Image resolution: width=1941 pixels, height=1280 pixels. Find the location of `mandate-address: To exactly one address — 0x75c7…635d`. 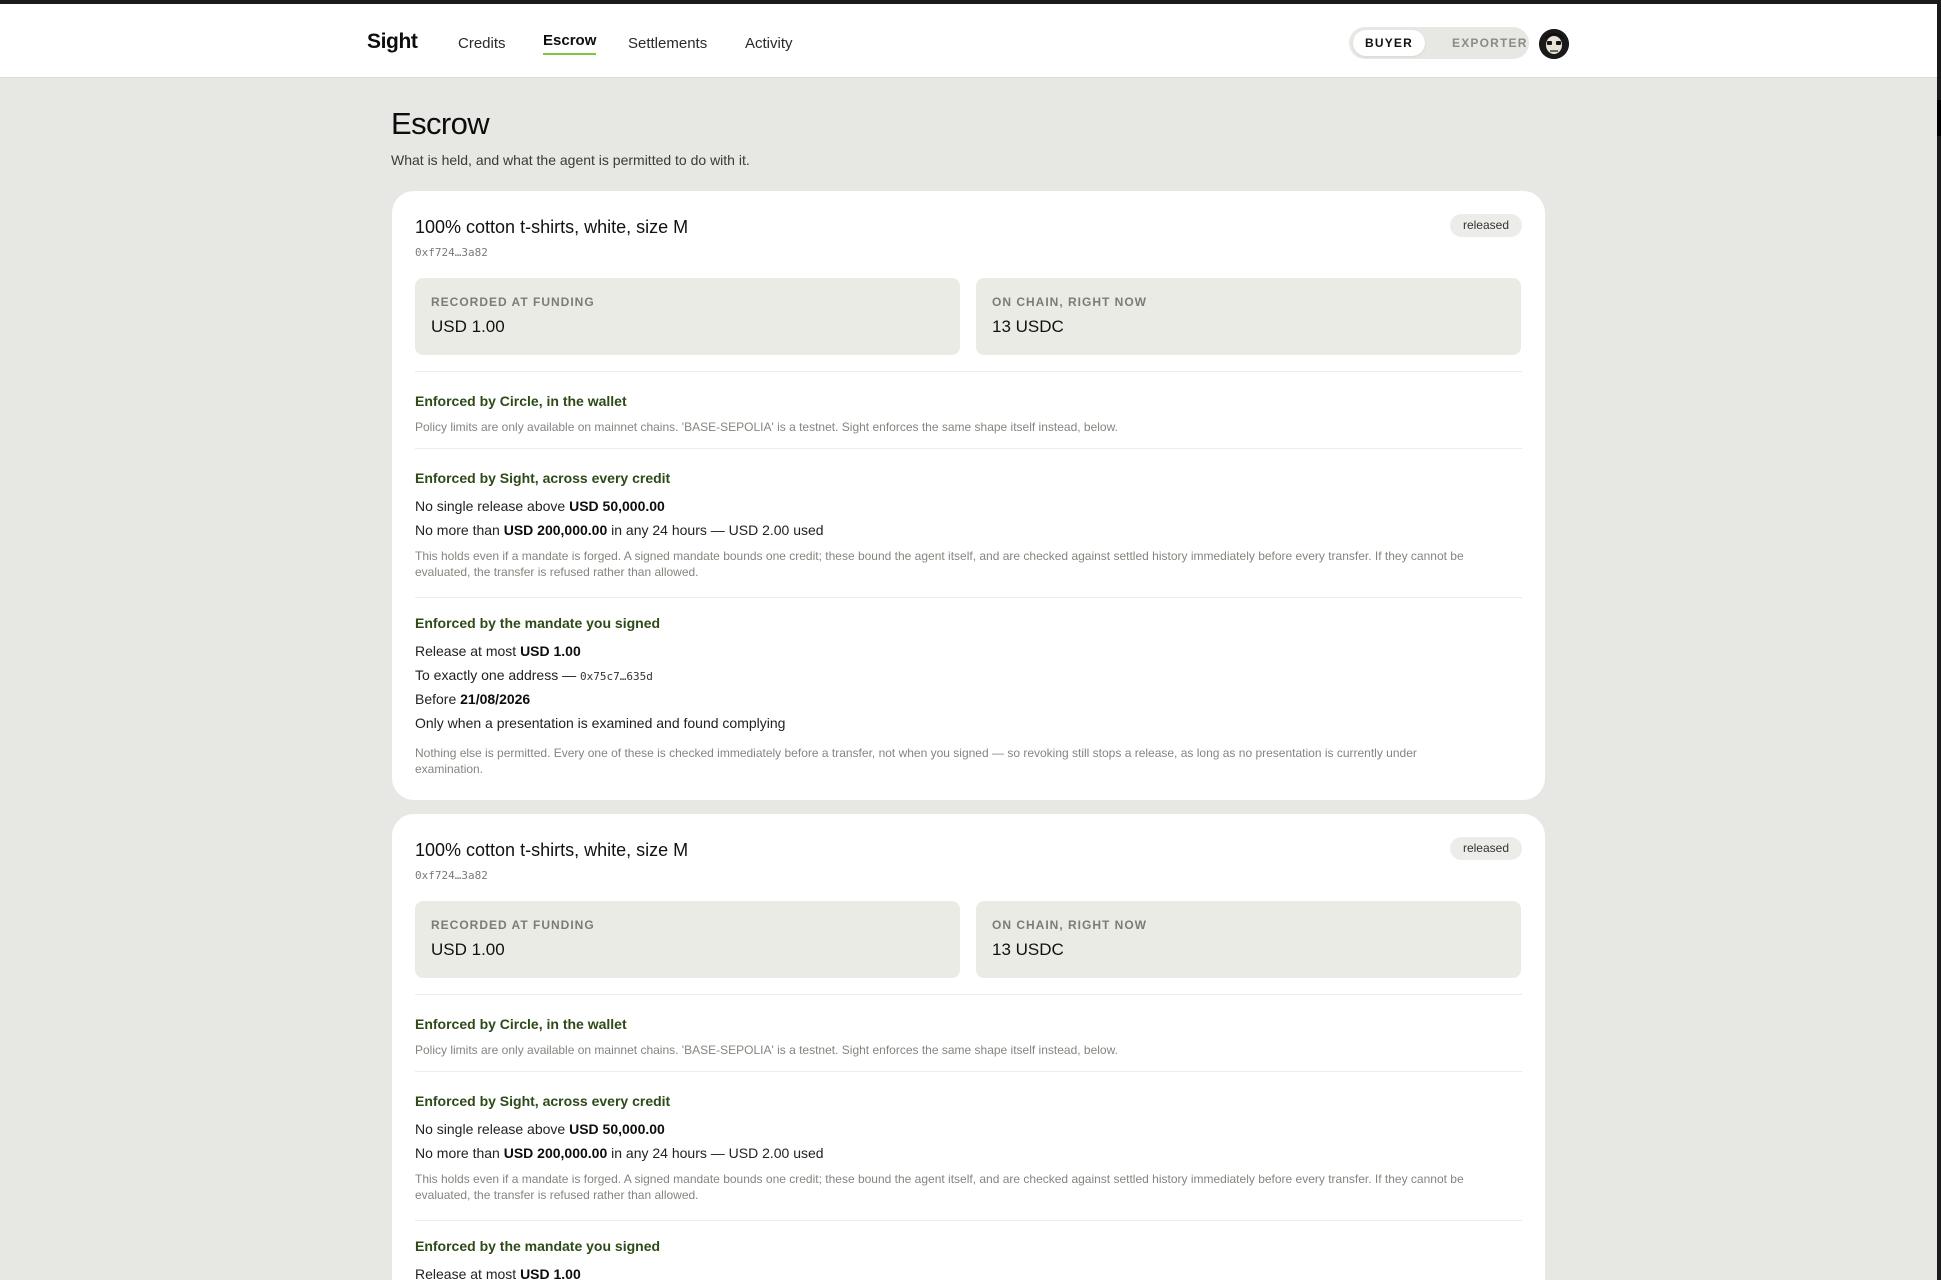

mandate-address: To exactly one address — 0x75c7…635d is located at coordinates (534, 675).